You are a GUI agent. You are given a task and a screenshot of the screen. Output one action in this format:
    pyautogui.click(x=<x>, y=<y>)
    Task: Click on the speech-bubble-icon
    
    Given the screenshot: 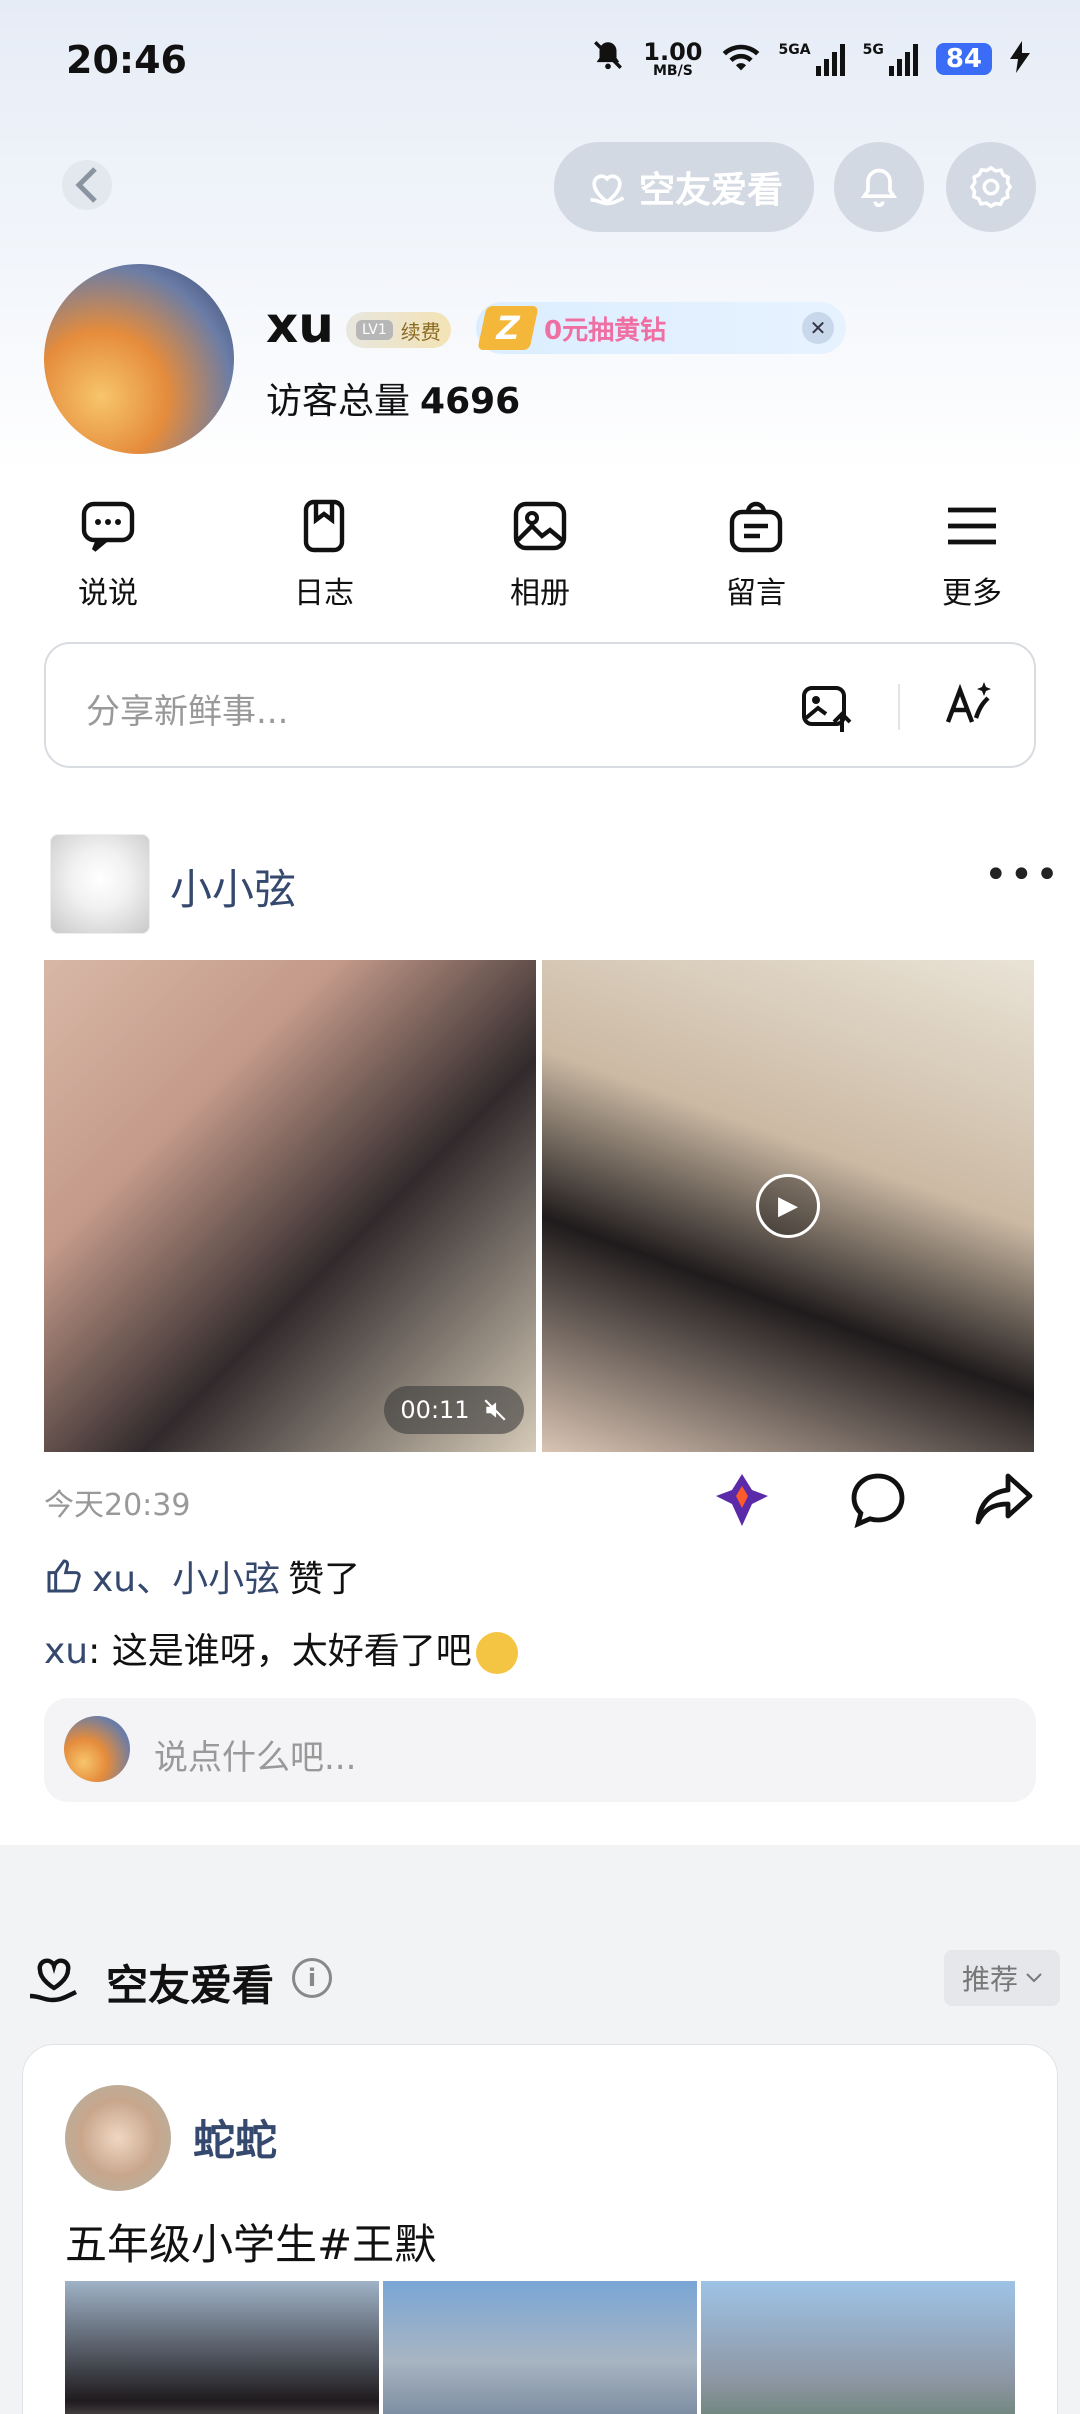 What is the action you would take?
    pyautogui.click(x=108, y=526)
    